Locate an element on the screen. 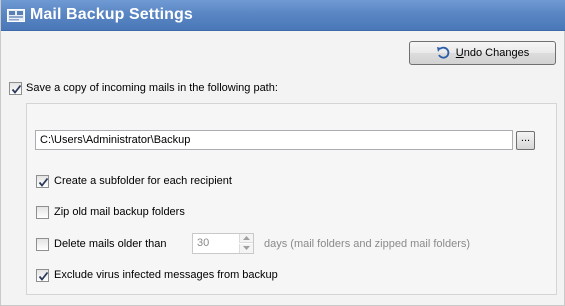 This screenshot has width=565, height=306. spin-up-button is located at coordinates (246, 238).